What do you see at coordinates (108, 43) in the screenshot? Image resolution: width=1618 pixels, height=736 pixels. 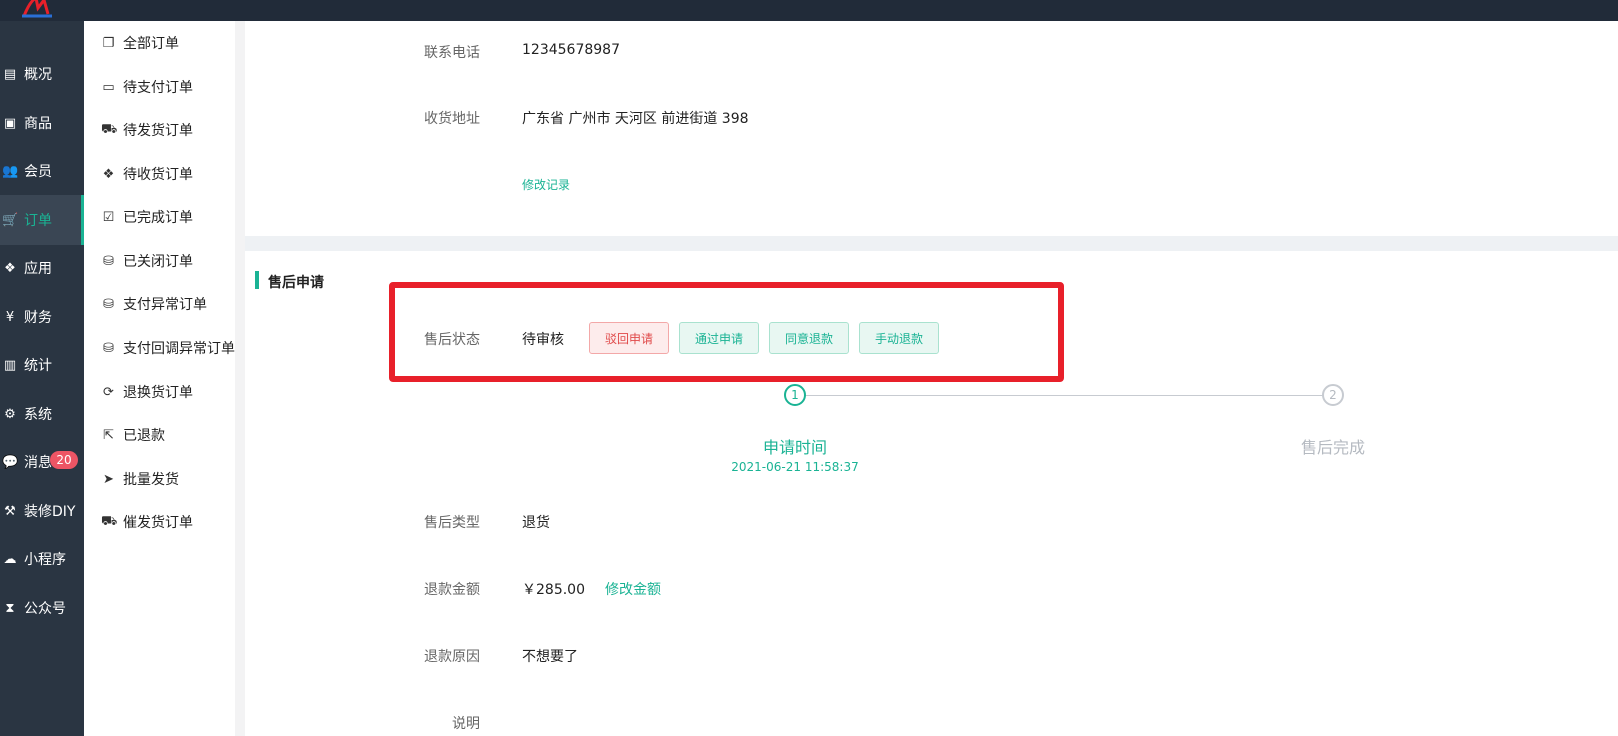 I see `copy-icon: ❐` at bounding box center [108, 43].